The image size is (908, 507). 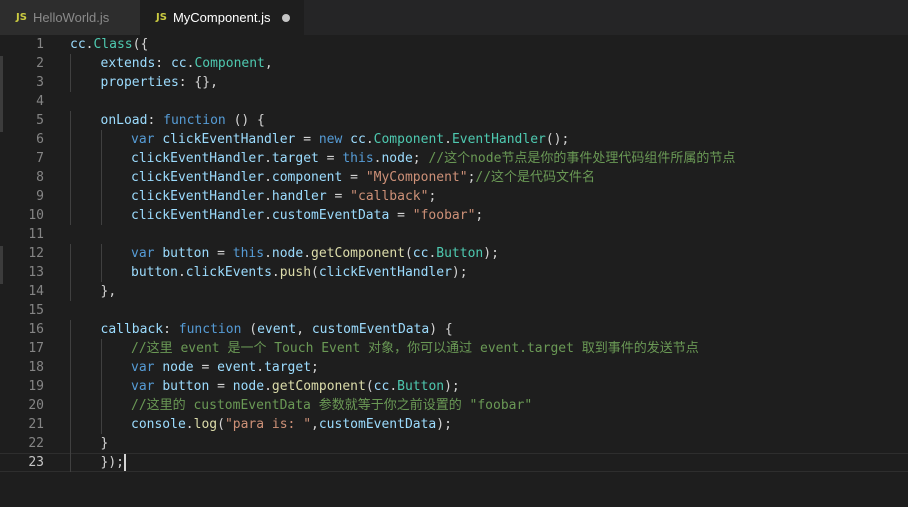 I want to click on code-line: 9 clickEventHandler.handler = "callback";, so click(x=454, y=196).